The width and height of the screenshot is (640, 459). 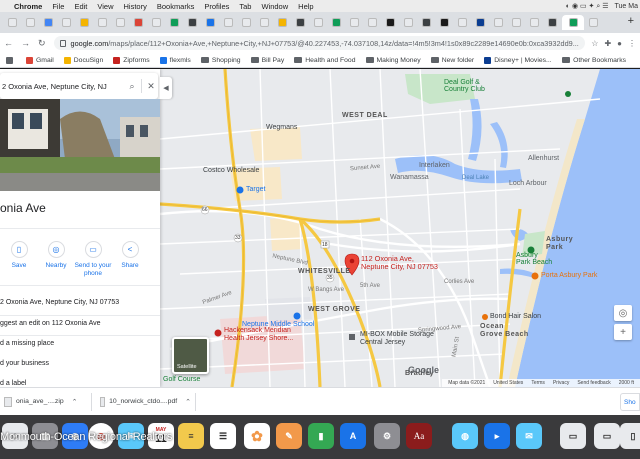 What do you see at coordinates (515, 316) in the screenshot?
I see `map-label-bond-hair: Bond Hair Salon` at bounding box center [515, 316].